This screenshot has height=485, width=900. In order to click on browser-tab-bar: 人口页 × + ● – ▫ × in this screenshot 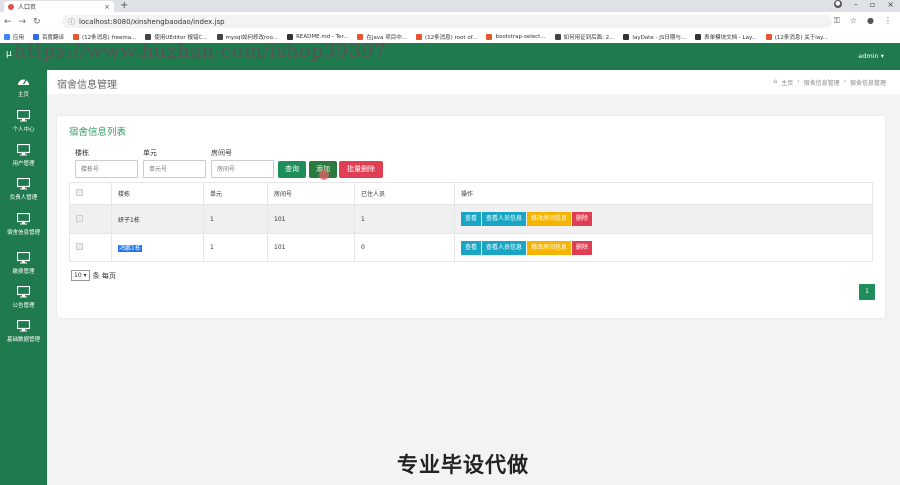, I will do `click(450, 6)`.